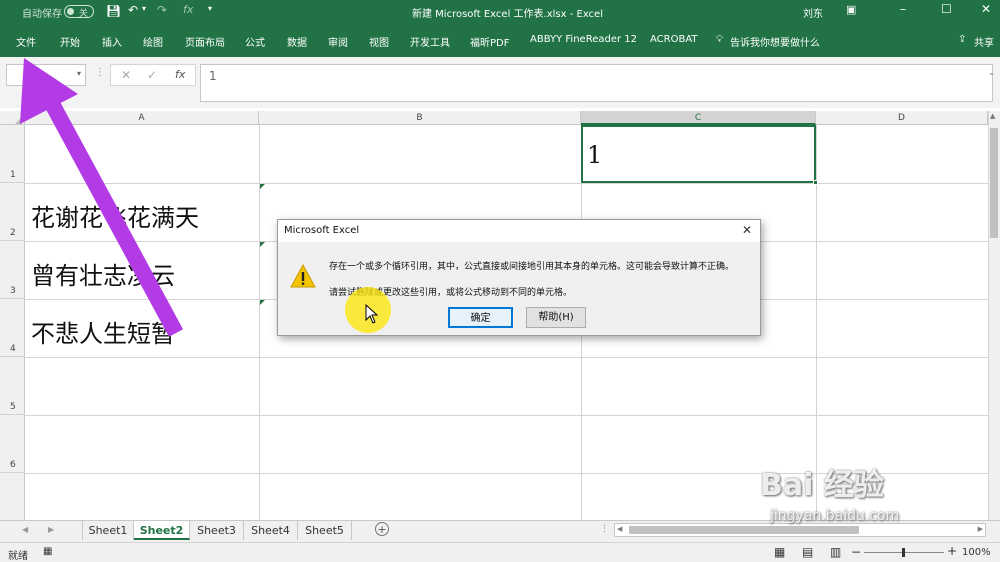 The image size is (1000, 562). I want to click on watermark-url: jingyan.baidu.com, so click(835, 516).